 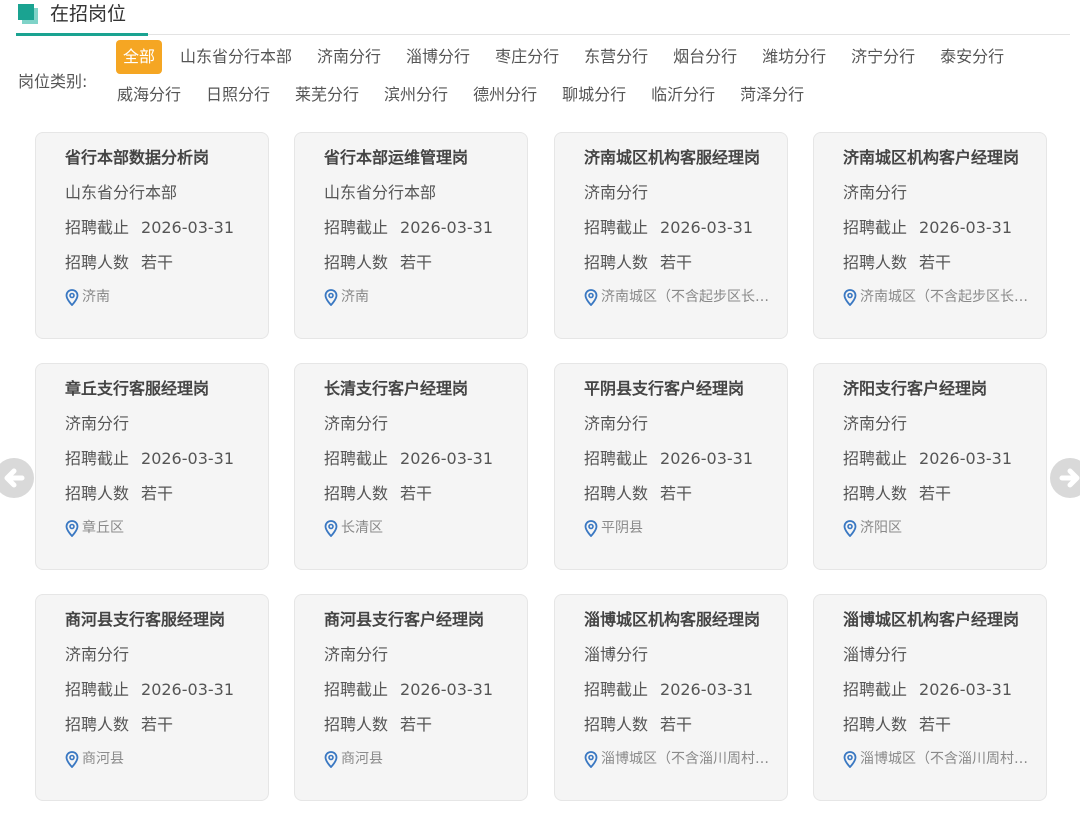 What do you see at coordinates (705, 57) in the screenshot?
I see `filter-chip: 烟台分行` at bounding box center [705, 57].